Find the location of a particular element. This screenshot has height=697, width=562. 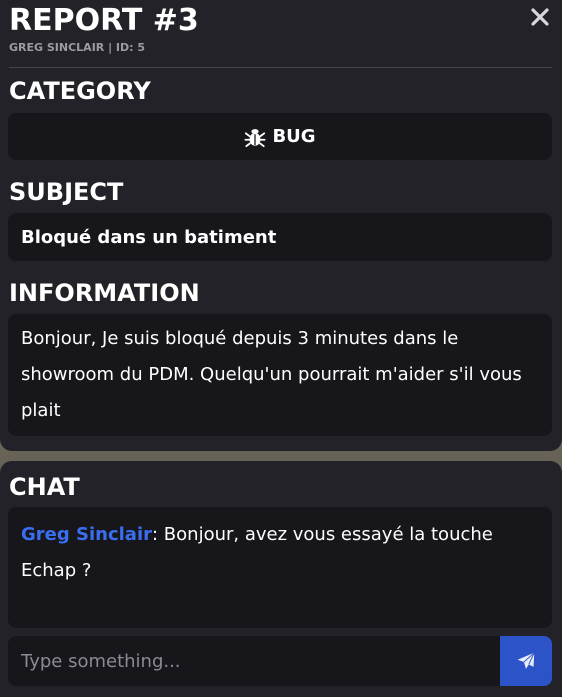

category-value: BUG is located at coordinates (294, 136).